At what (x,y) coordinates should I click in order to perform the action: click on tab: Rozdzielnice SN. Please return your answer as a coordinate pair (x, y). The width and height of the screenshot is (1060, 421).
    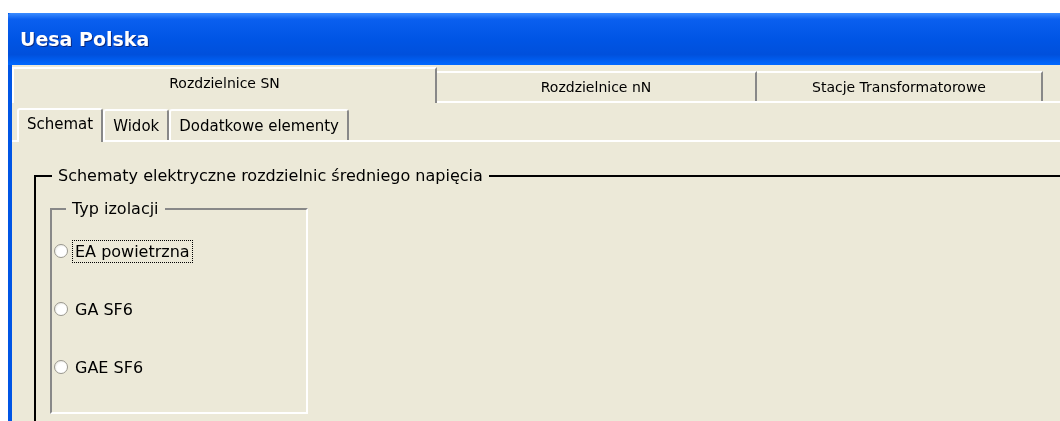
    Looking at the image, I should click on (224, 85).